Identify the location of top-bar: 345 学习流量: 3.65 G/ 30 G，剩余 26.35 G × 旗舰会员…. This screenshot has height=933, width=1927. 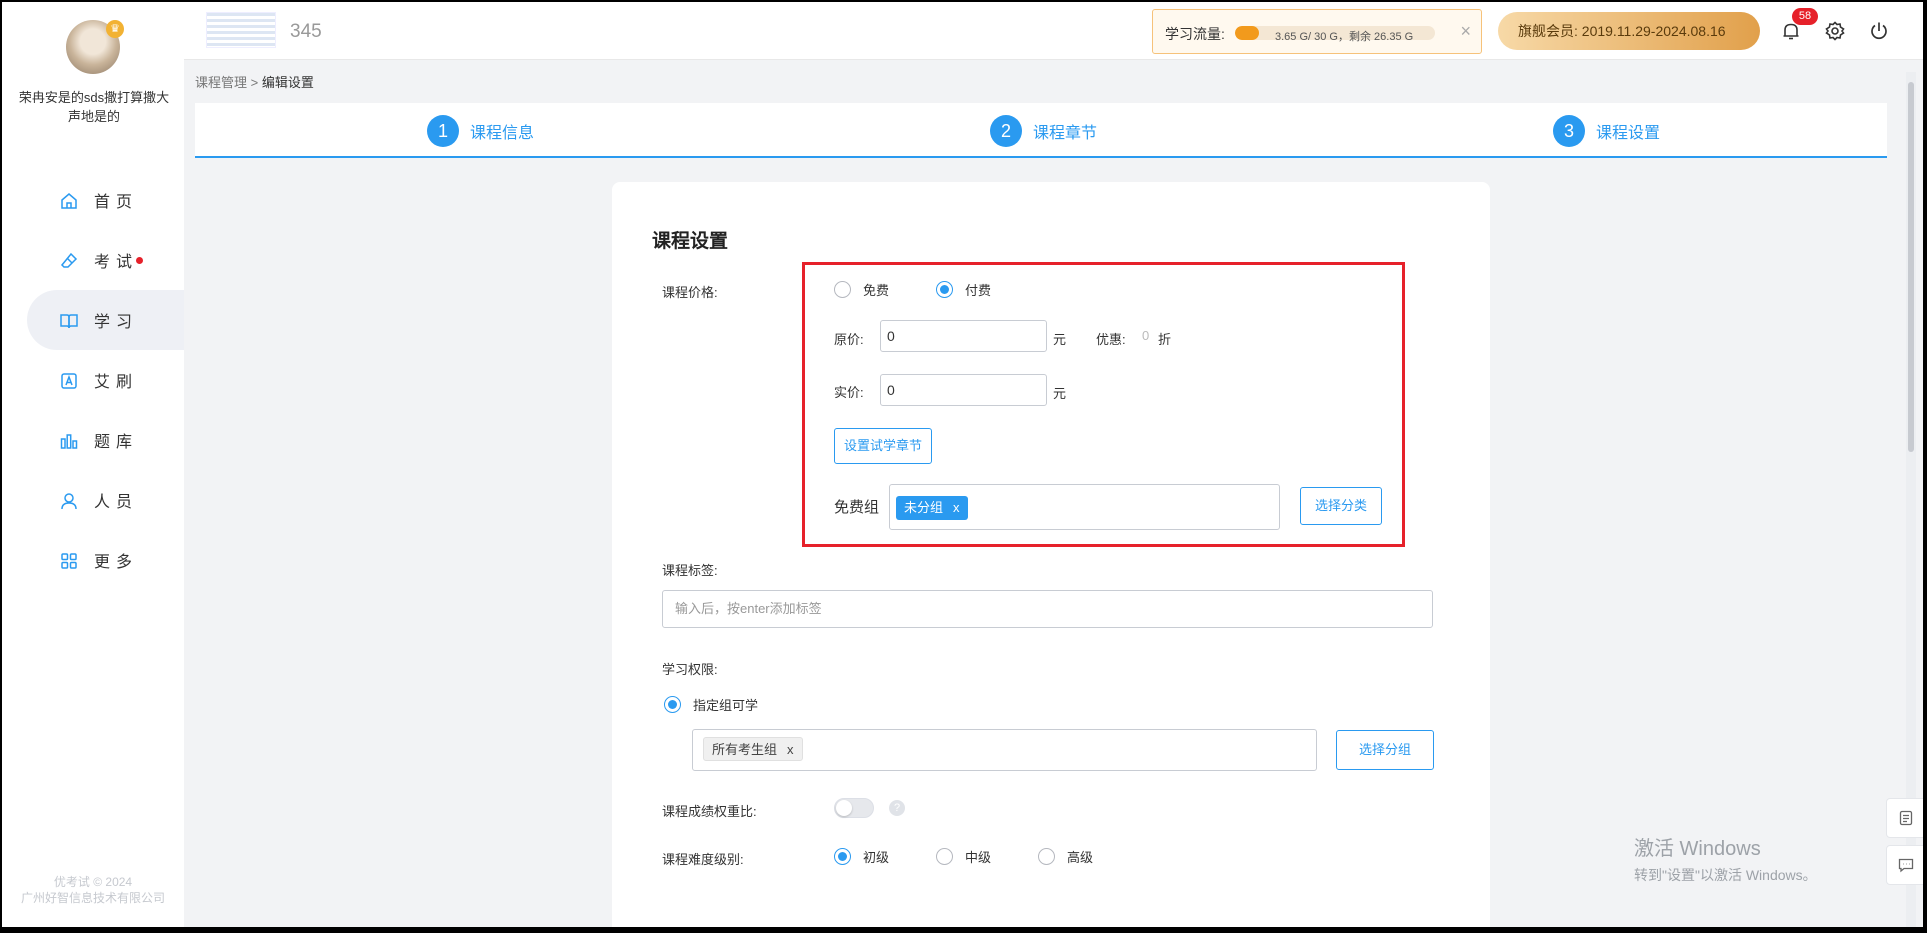
(1053, 31).